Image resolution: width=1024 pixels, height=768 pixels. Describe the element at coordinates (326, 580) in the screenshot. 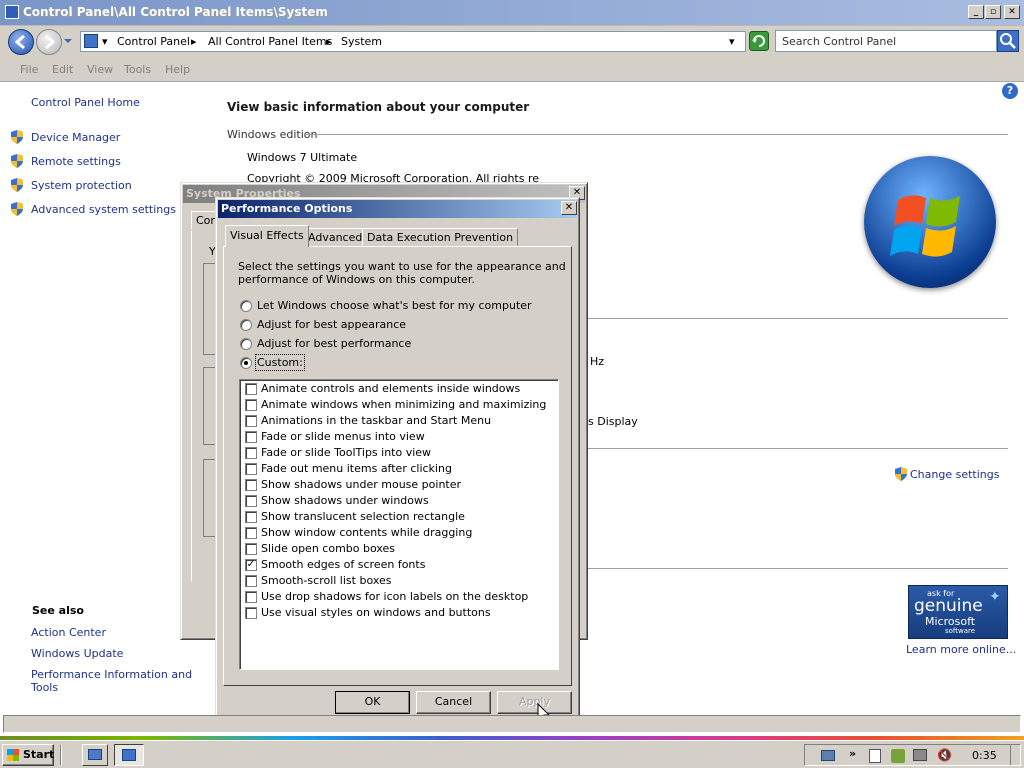

I see `effect-label: Smooth-scroll list boxes` at that location.